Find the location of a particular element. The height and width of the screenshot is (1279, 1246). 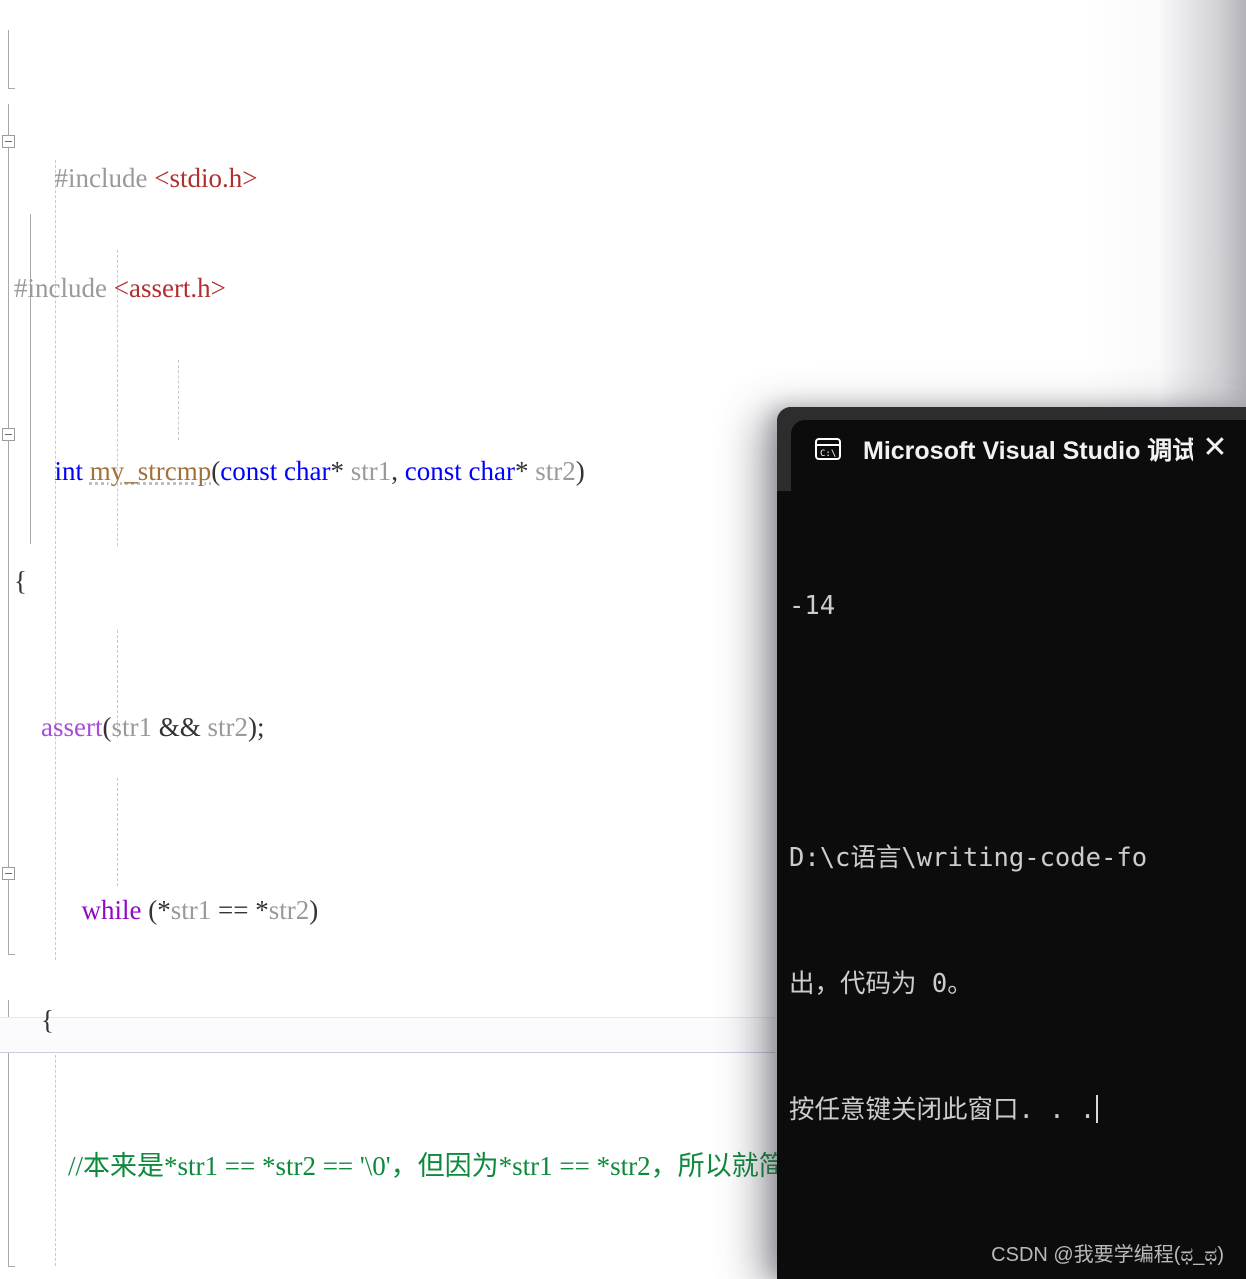

console-titlebar: C:\ Microsoft Visual Studio 调试控 ✕ is located at coordinates (1011, 459).